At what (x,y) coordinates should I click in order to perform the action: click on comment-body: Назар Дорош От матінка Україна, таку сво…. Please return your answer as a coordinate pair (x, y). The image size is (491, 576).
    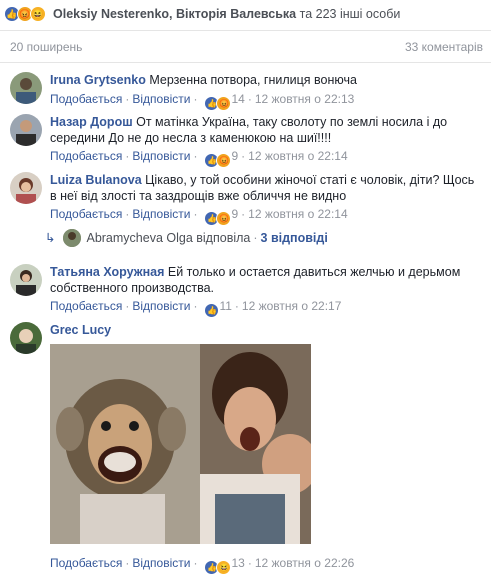
    Looking at the image, I should click on (265, 130).